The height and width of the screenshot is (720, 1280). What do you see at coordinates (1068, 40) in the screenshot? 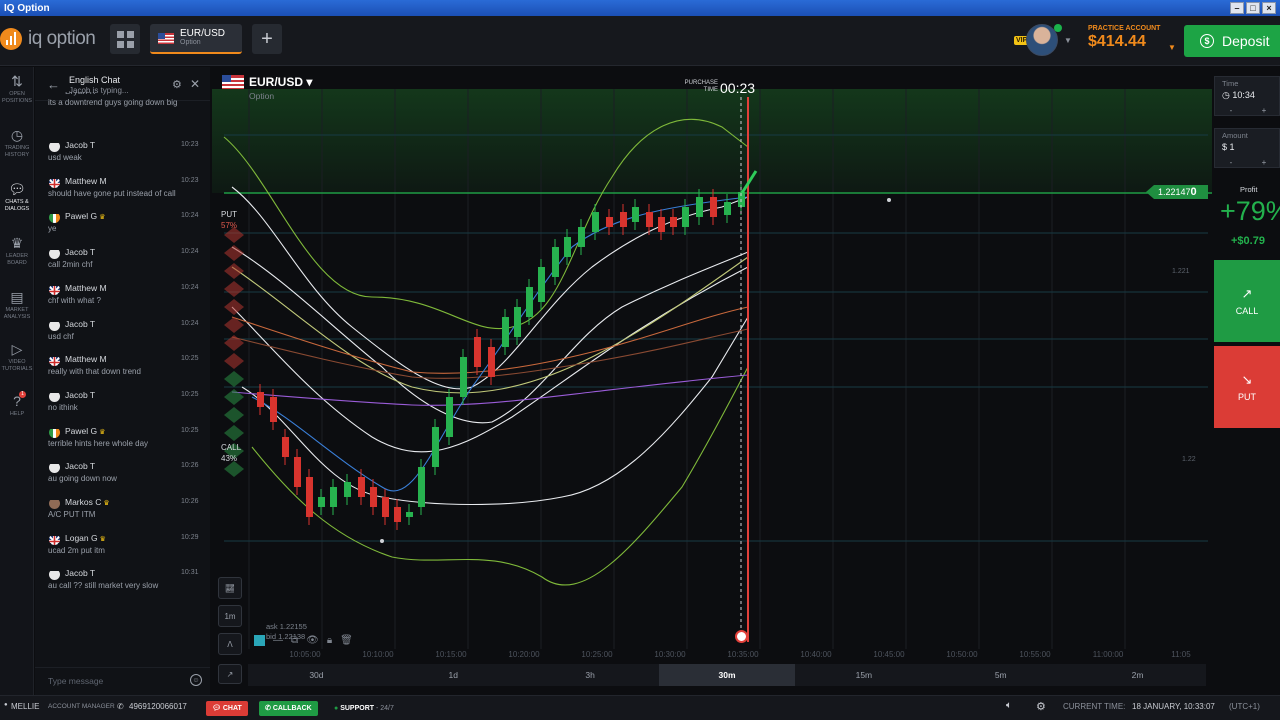
I see `chevron-down-icon: ▼` at bounding box center [1068, 40].